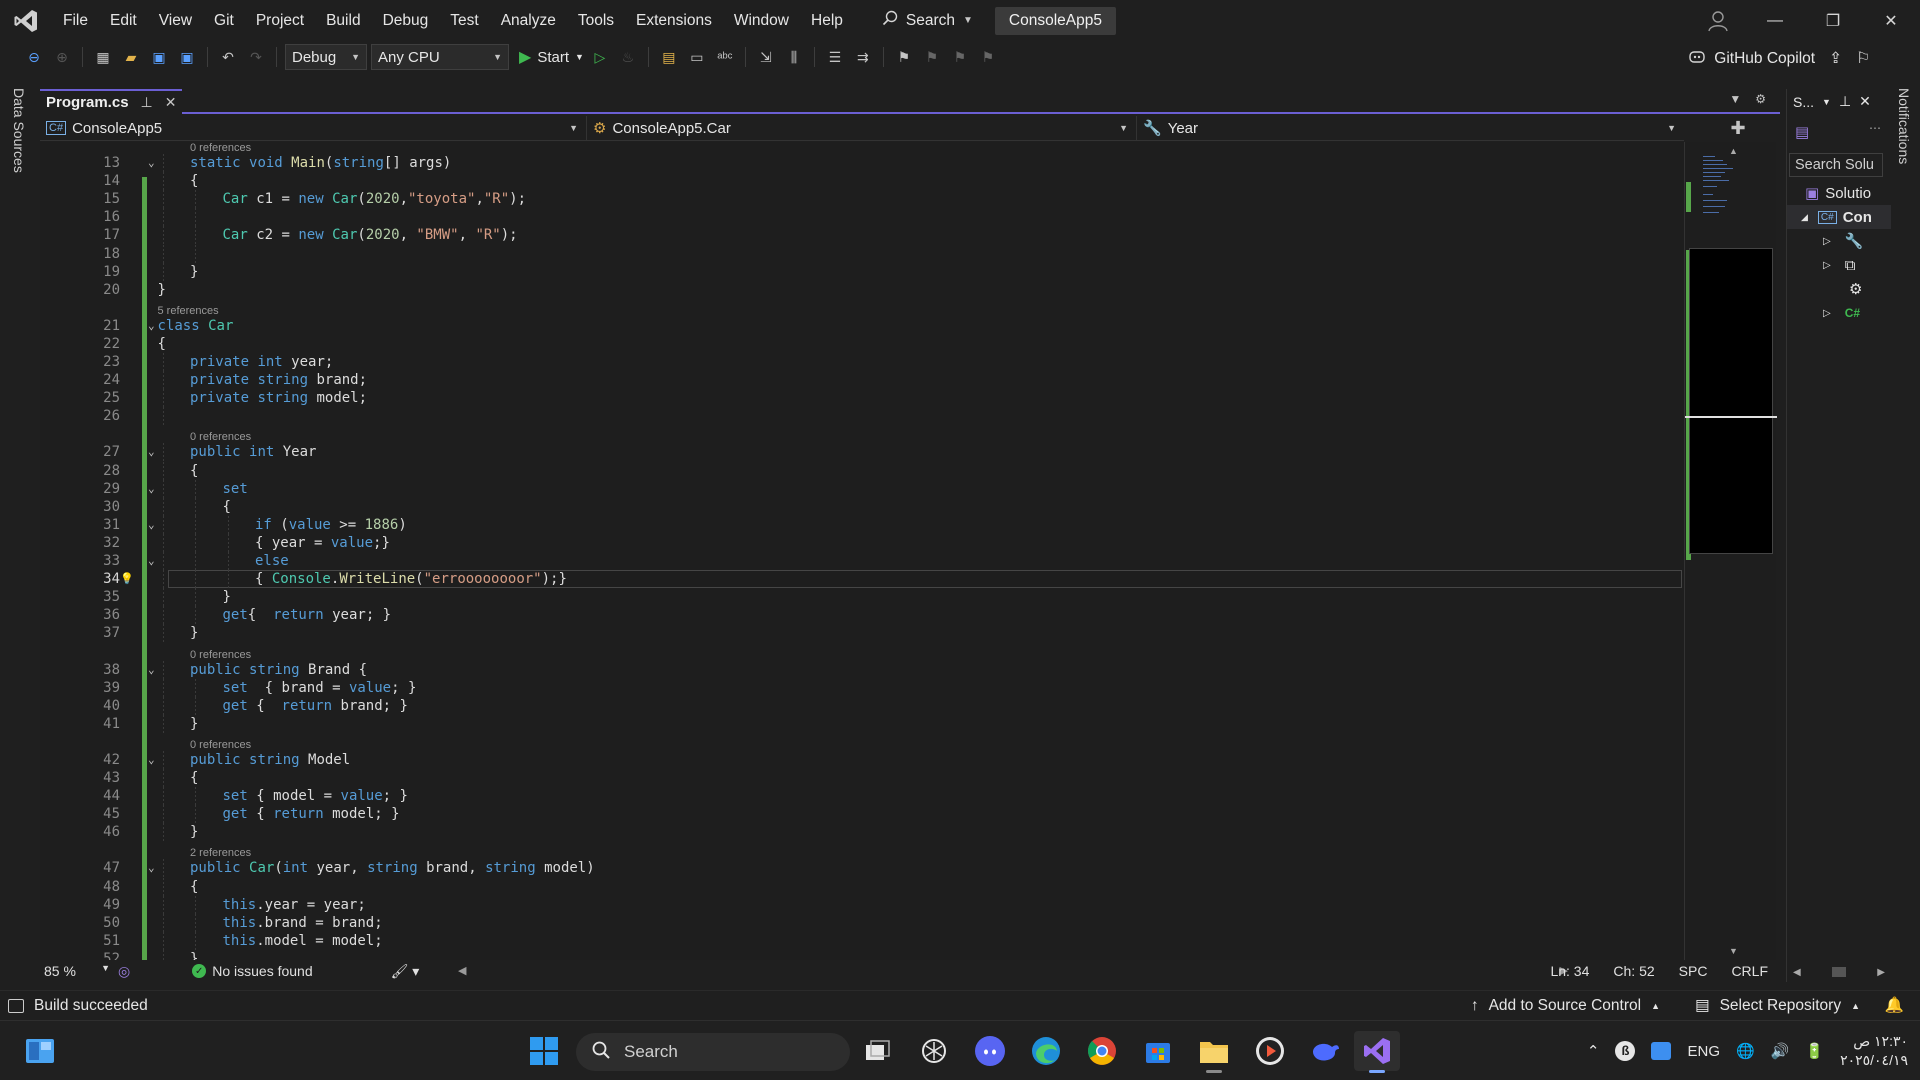 The height and width of the screenshot is (1080, 1920). I want to click on deepseek-icon, so click(1326, 1051).